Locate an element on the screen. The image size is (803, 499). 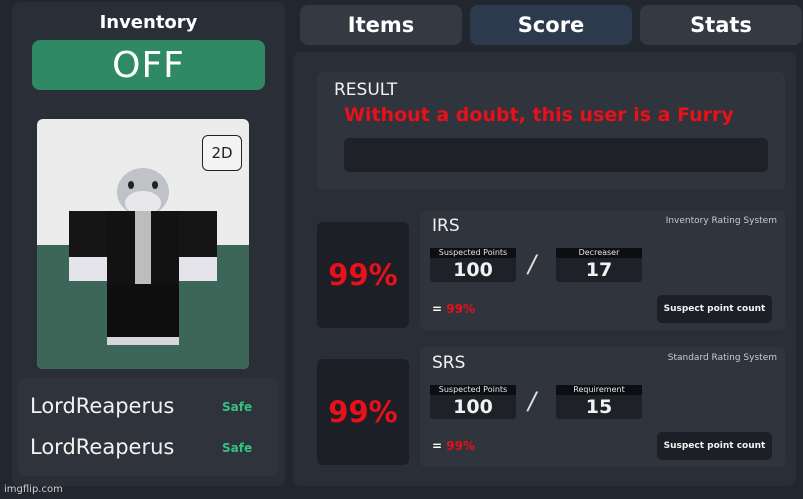
watermark: imgflip.com is located at coordinates (33, 489).